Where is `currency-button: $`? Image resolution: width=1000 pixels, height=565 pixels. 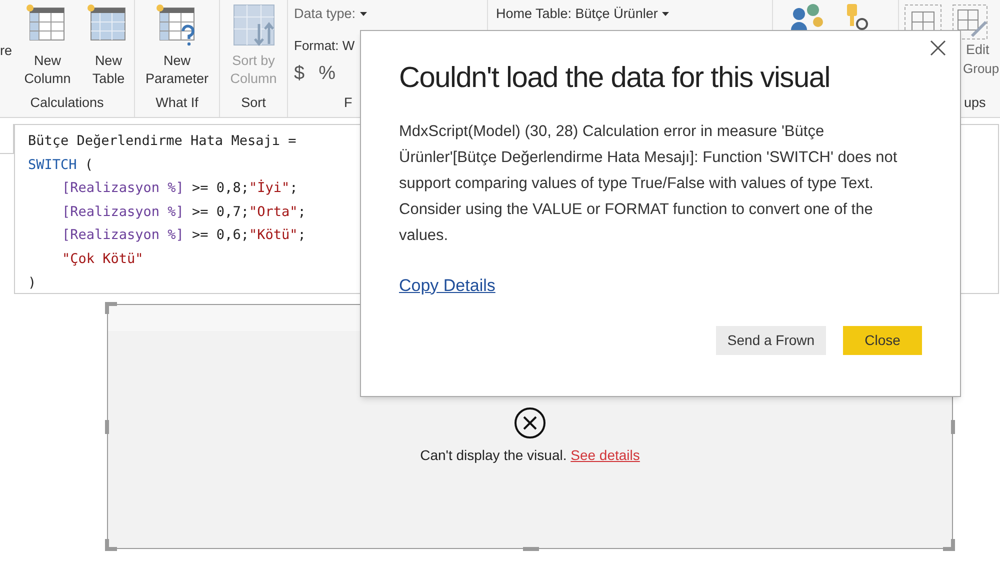 currency-button: $ is located at coordinates (299, 74).